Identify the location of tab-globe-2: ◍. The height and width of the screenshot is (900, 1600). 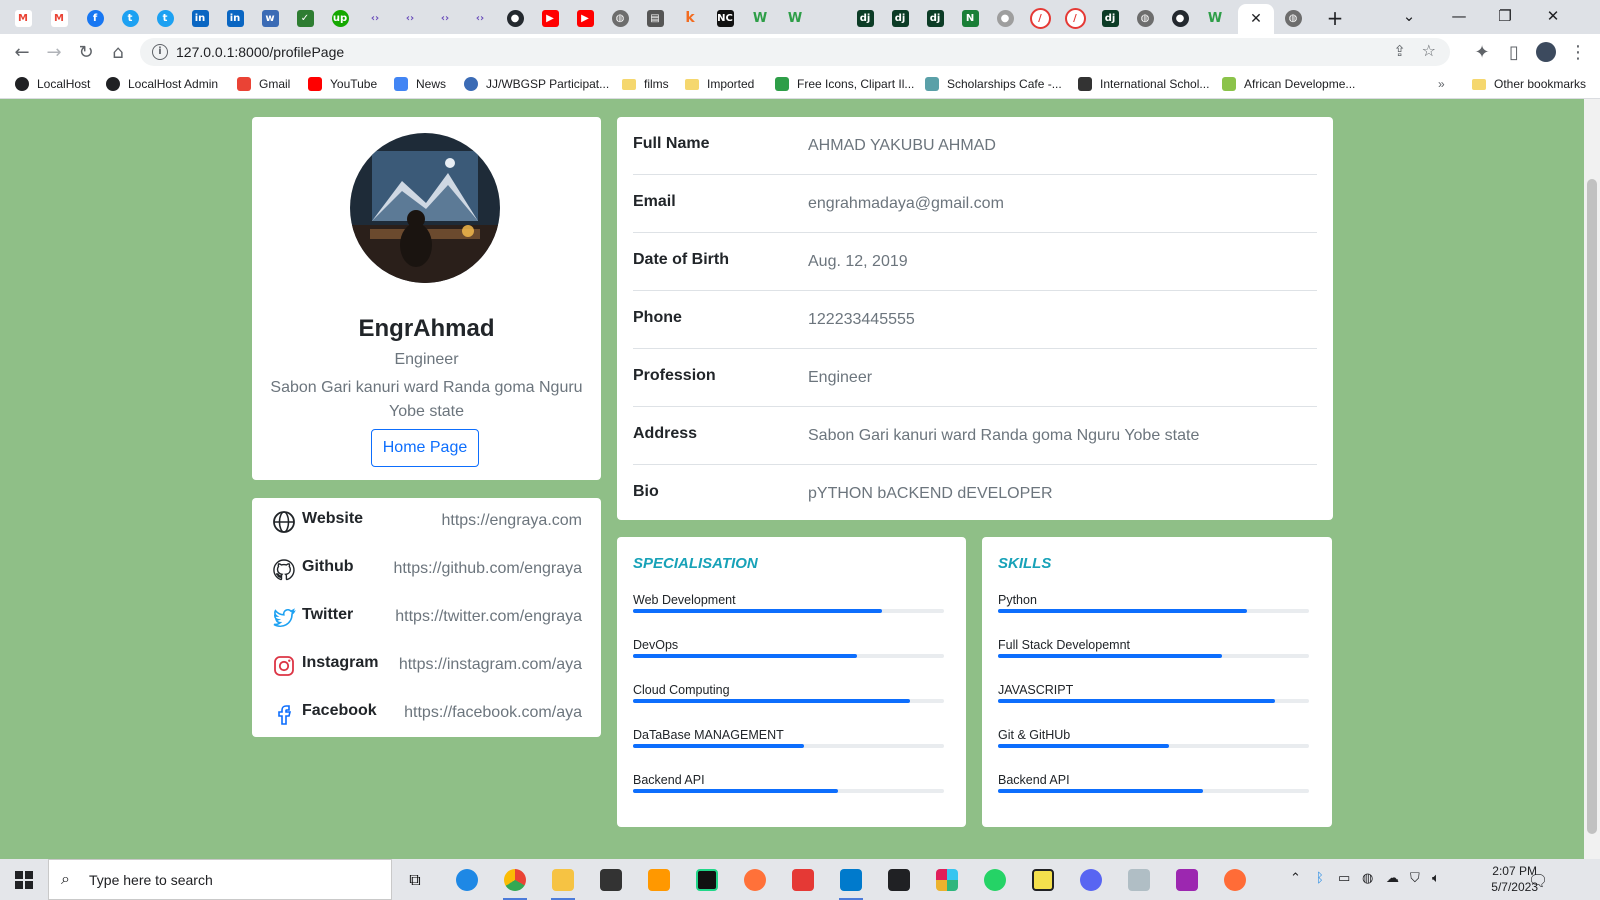
(1145, 18).